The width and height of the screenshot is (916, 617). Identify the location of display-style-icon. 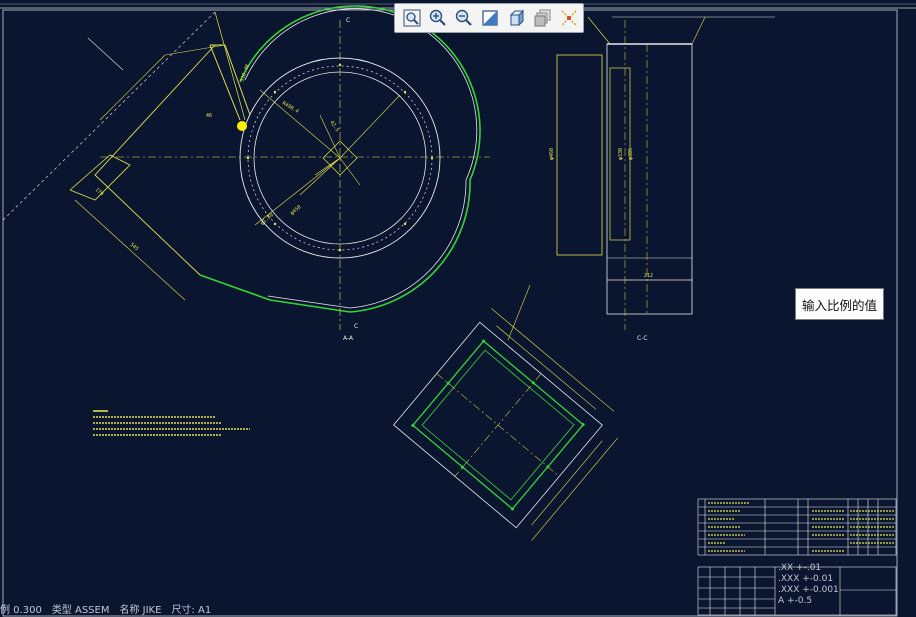
(490, 18).